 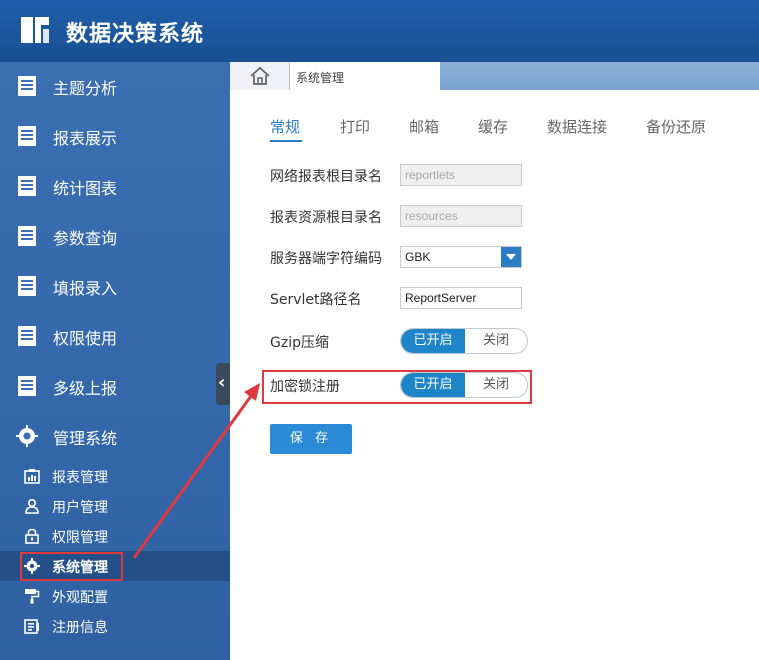 What do you see at coordinates (85, 288) in the screenshot?
I see `menu-item-label: 填报录入` at bounding box center [85, 288].